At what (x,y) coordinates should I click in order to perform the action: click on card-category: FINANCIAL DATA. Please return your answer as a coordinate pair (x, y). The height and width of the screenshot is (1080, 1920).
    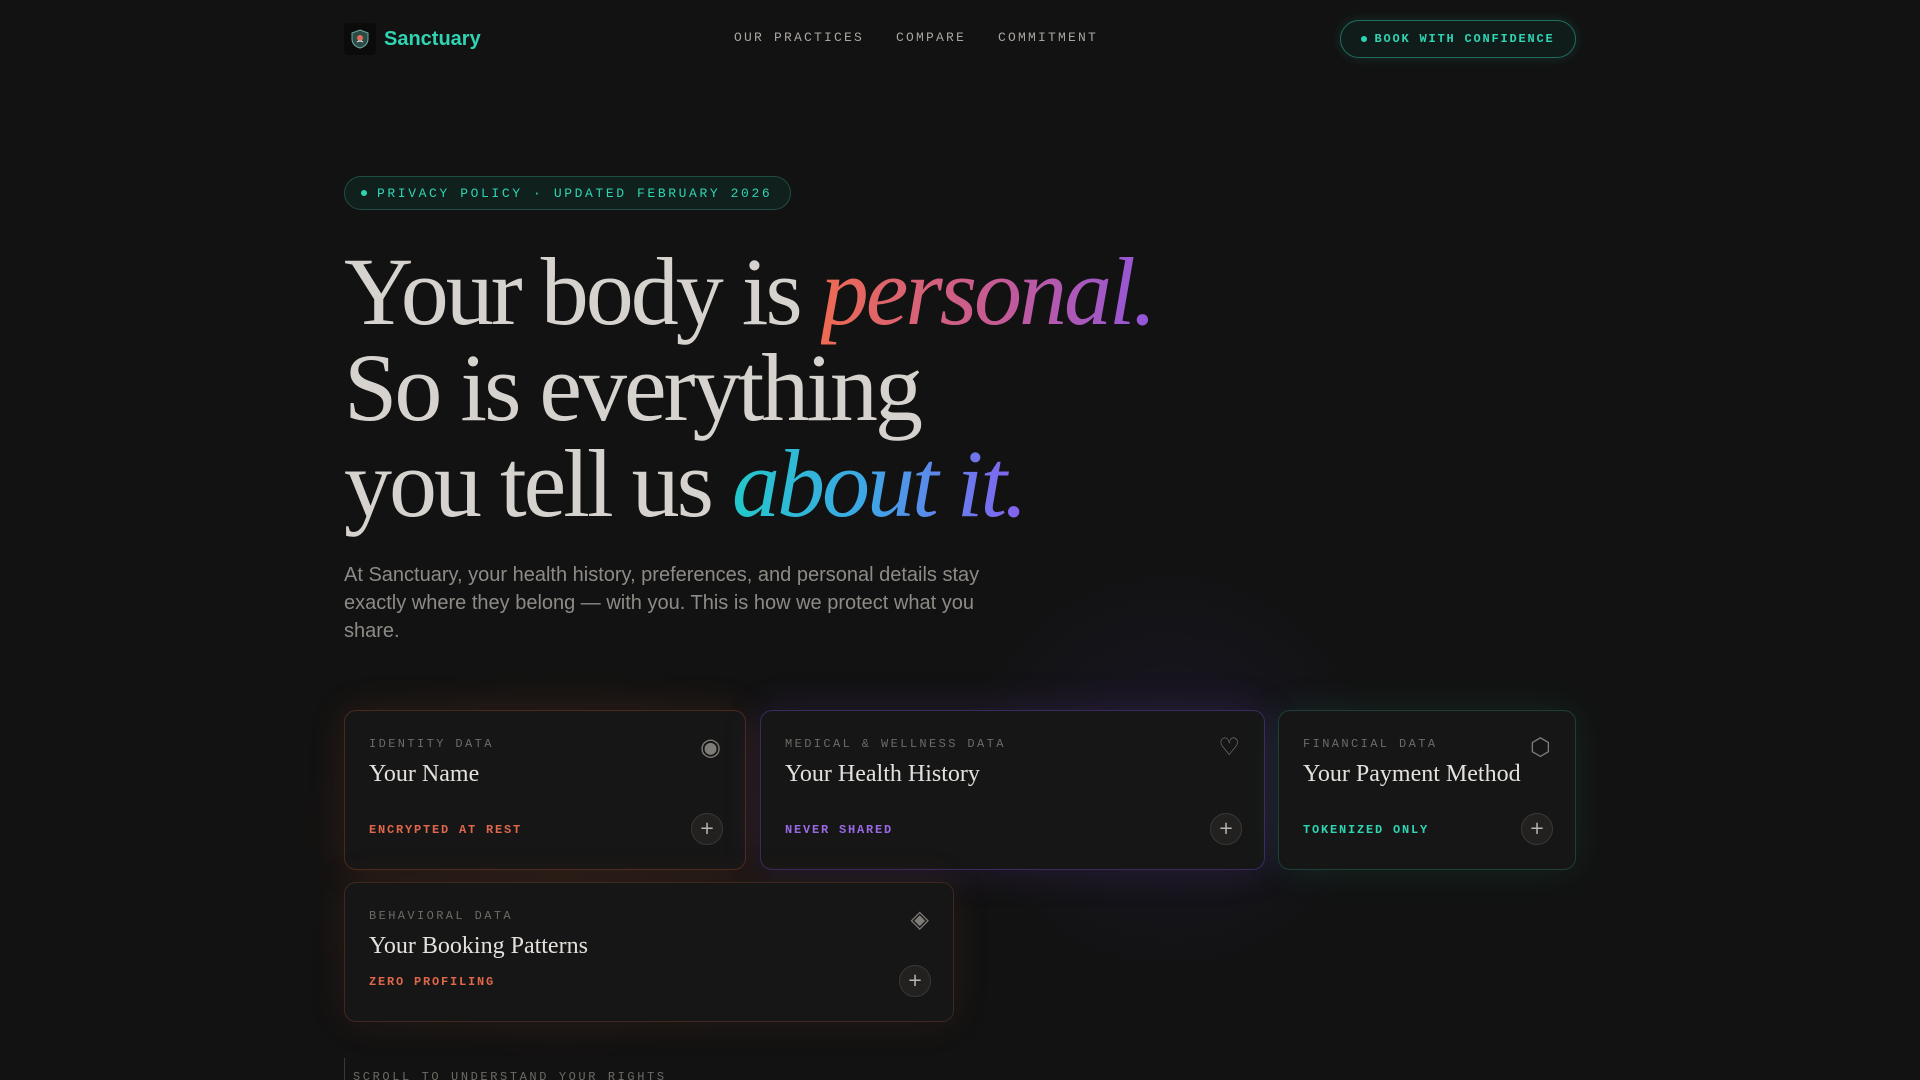
    Looking at the image, I should click on (1370, 744).